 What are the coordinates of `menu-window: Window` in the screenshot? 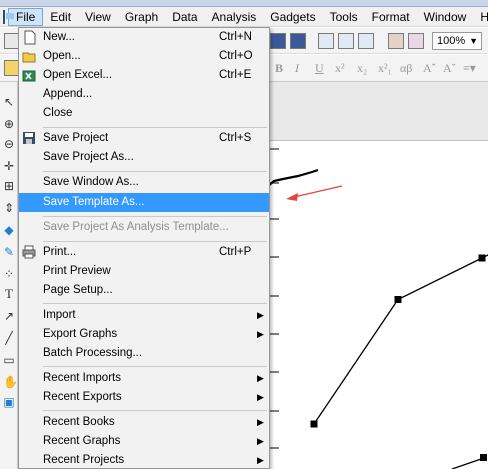 It's located at (445, 17).